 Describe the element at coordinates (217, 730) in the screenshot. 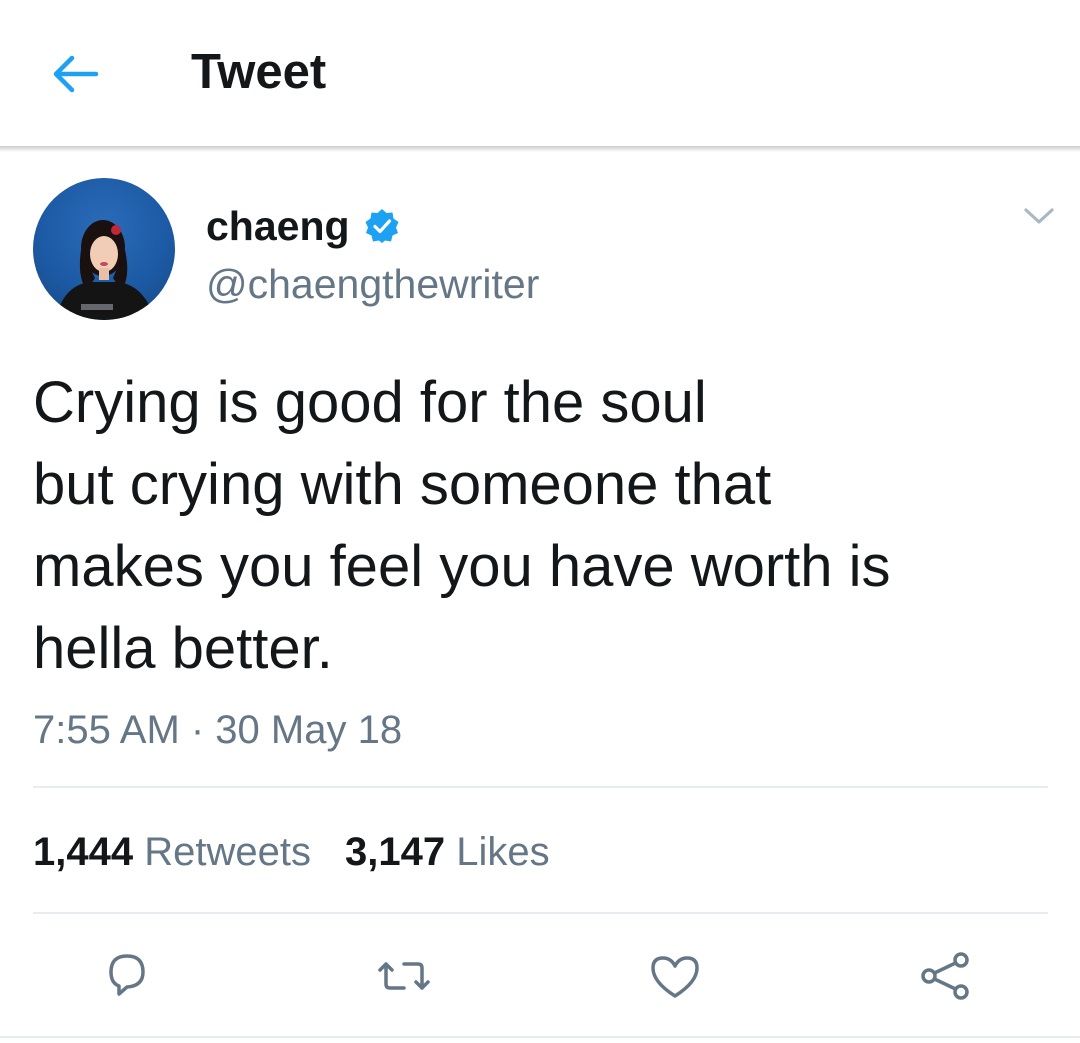

I see `tweet-timestamp: 7:55 AM · 30 May 18` at that location.